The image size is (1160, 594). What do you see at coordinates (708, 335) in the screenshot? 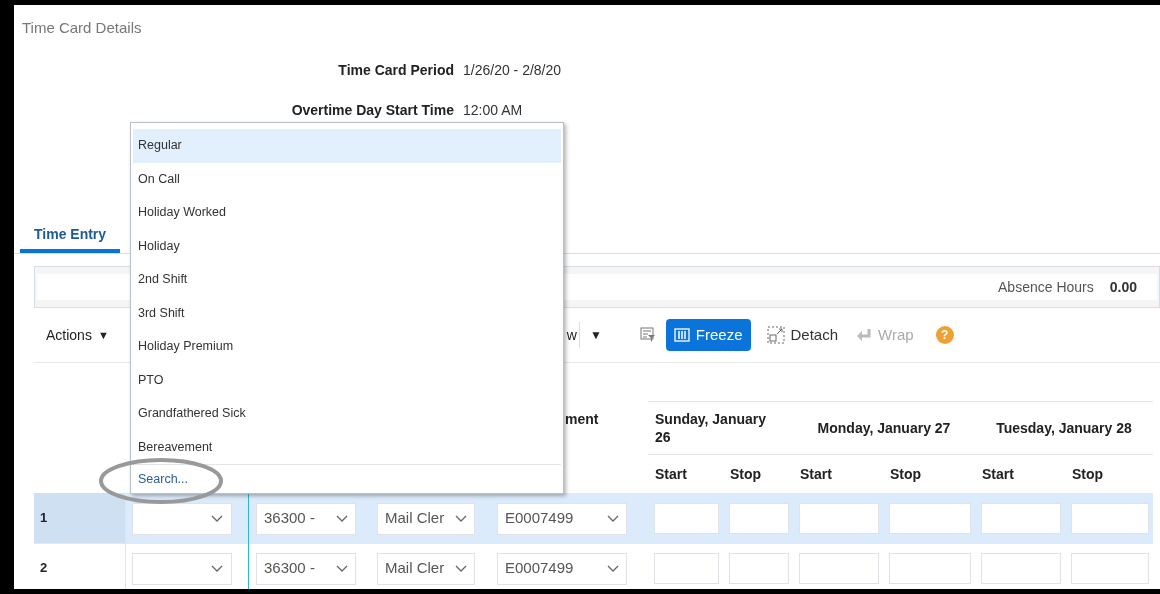
I see `toolbar-button: Freeze` at bounding box center [708, 335].